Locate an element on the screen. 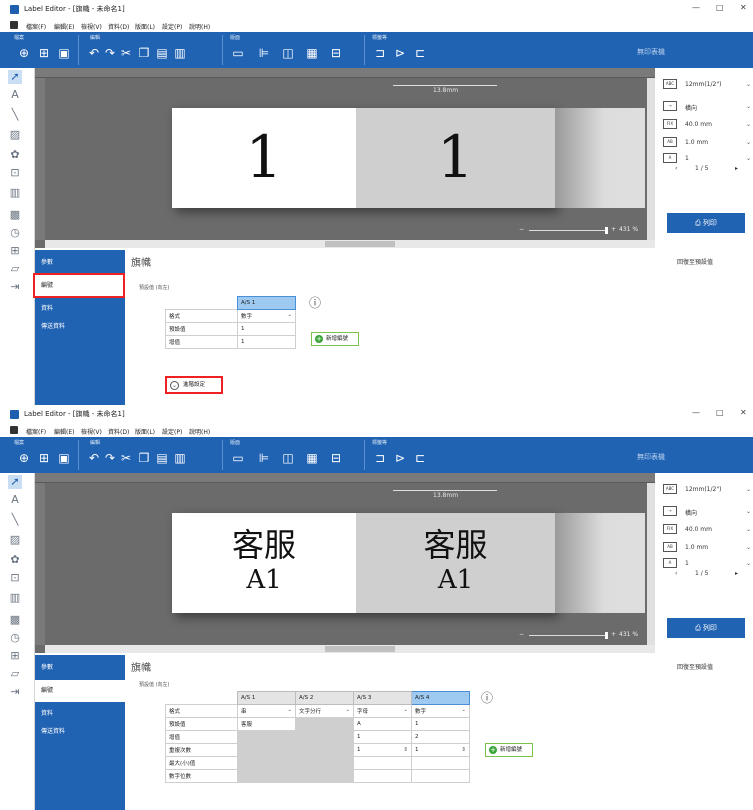 The width and height of the screenshot is (753, 810). redo-icon: ↷ is located at coordinates (110, 458).